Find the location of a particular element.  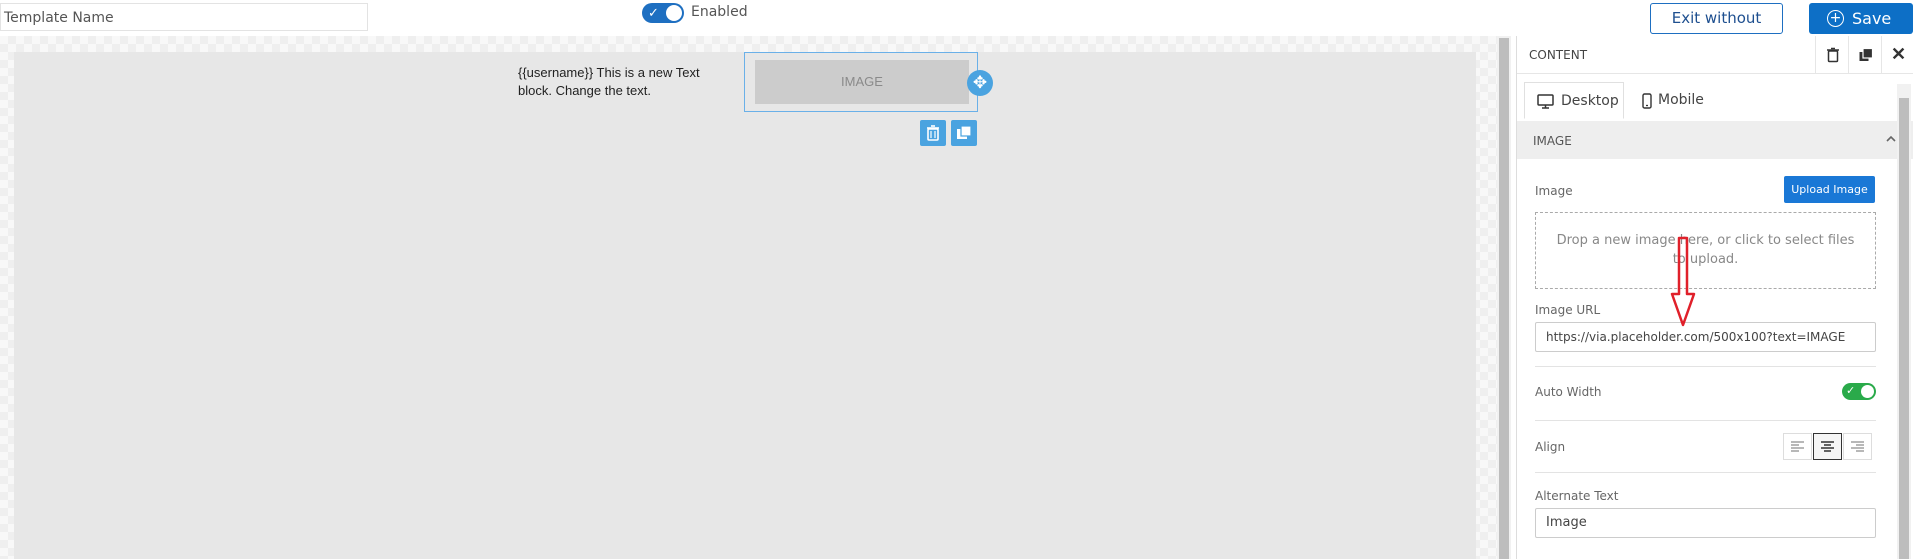

panel-delete-button is located at coordinates (1832, 54).